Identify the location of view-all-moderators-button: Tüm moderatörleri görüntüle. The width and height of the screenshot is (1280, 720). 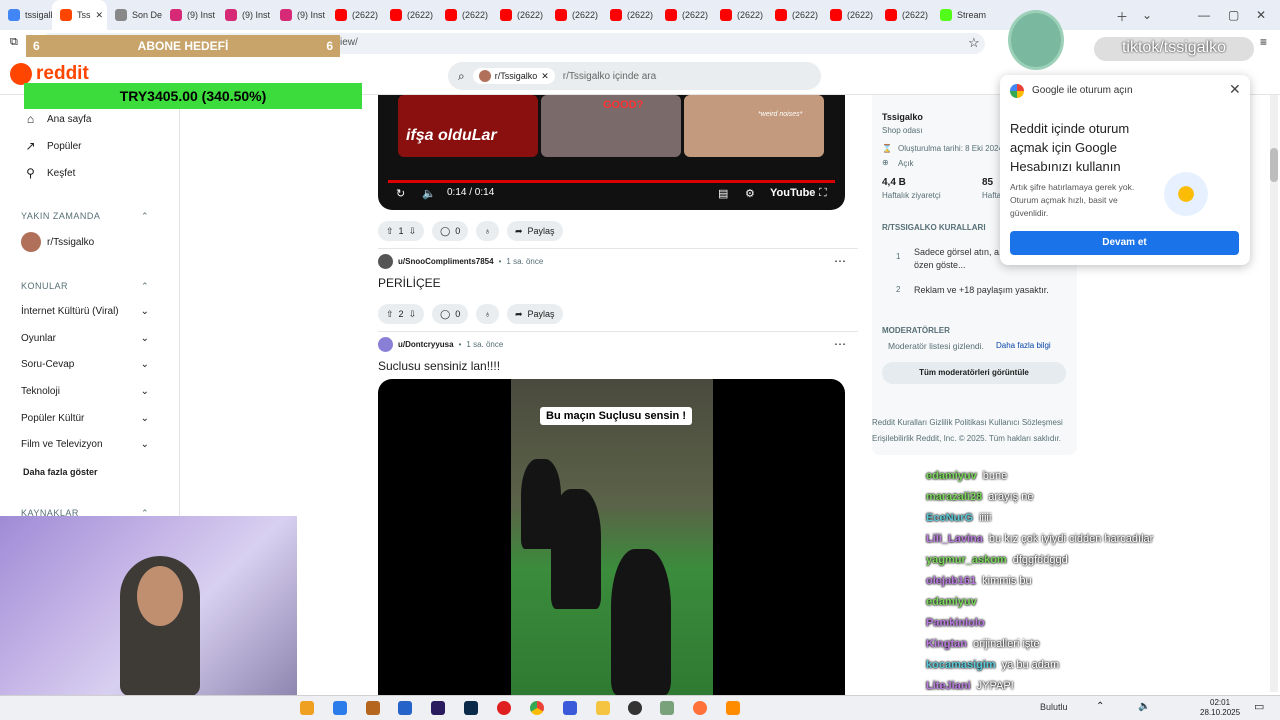
(974, 373).